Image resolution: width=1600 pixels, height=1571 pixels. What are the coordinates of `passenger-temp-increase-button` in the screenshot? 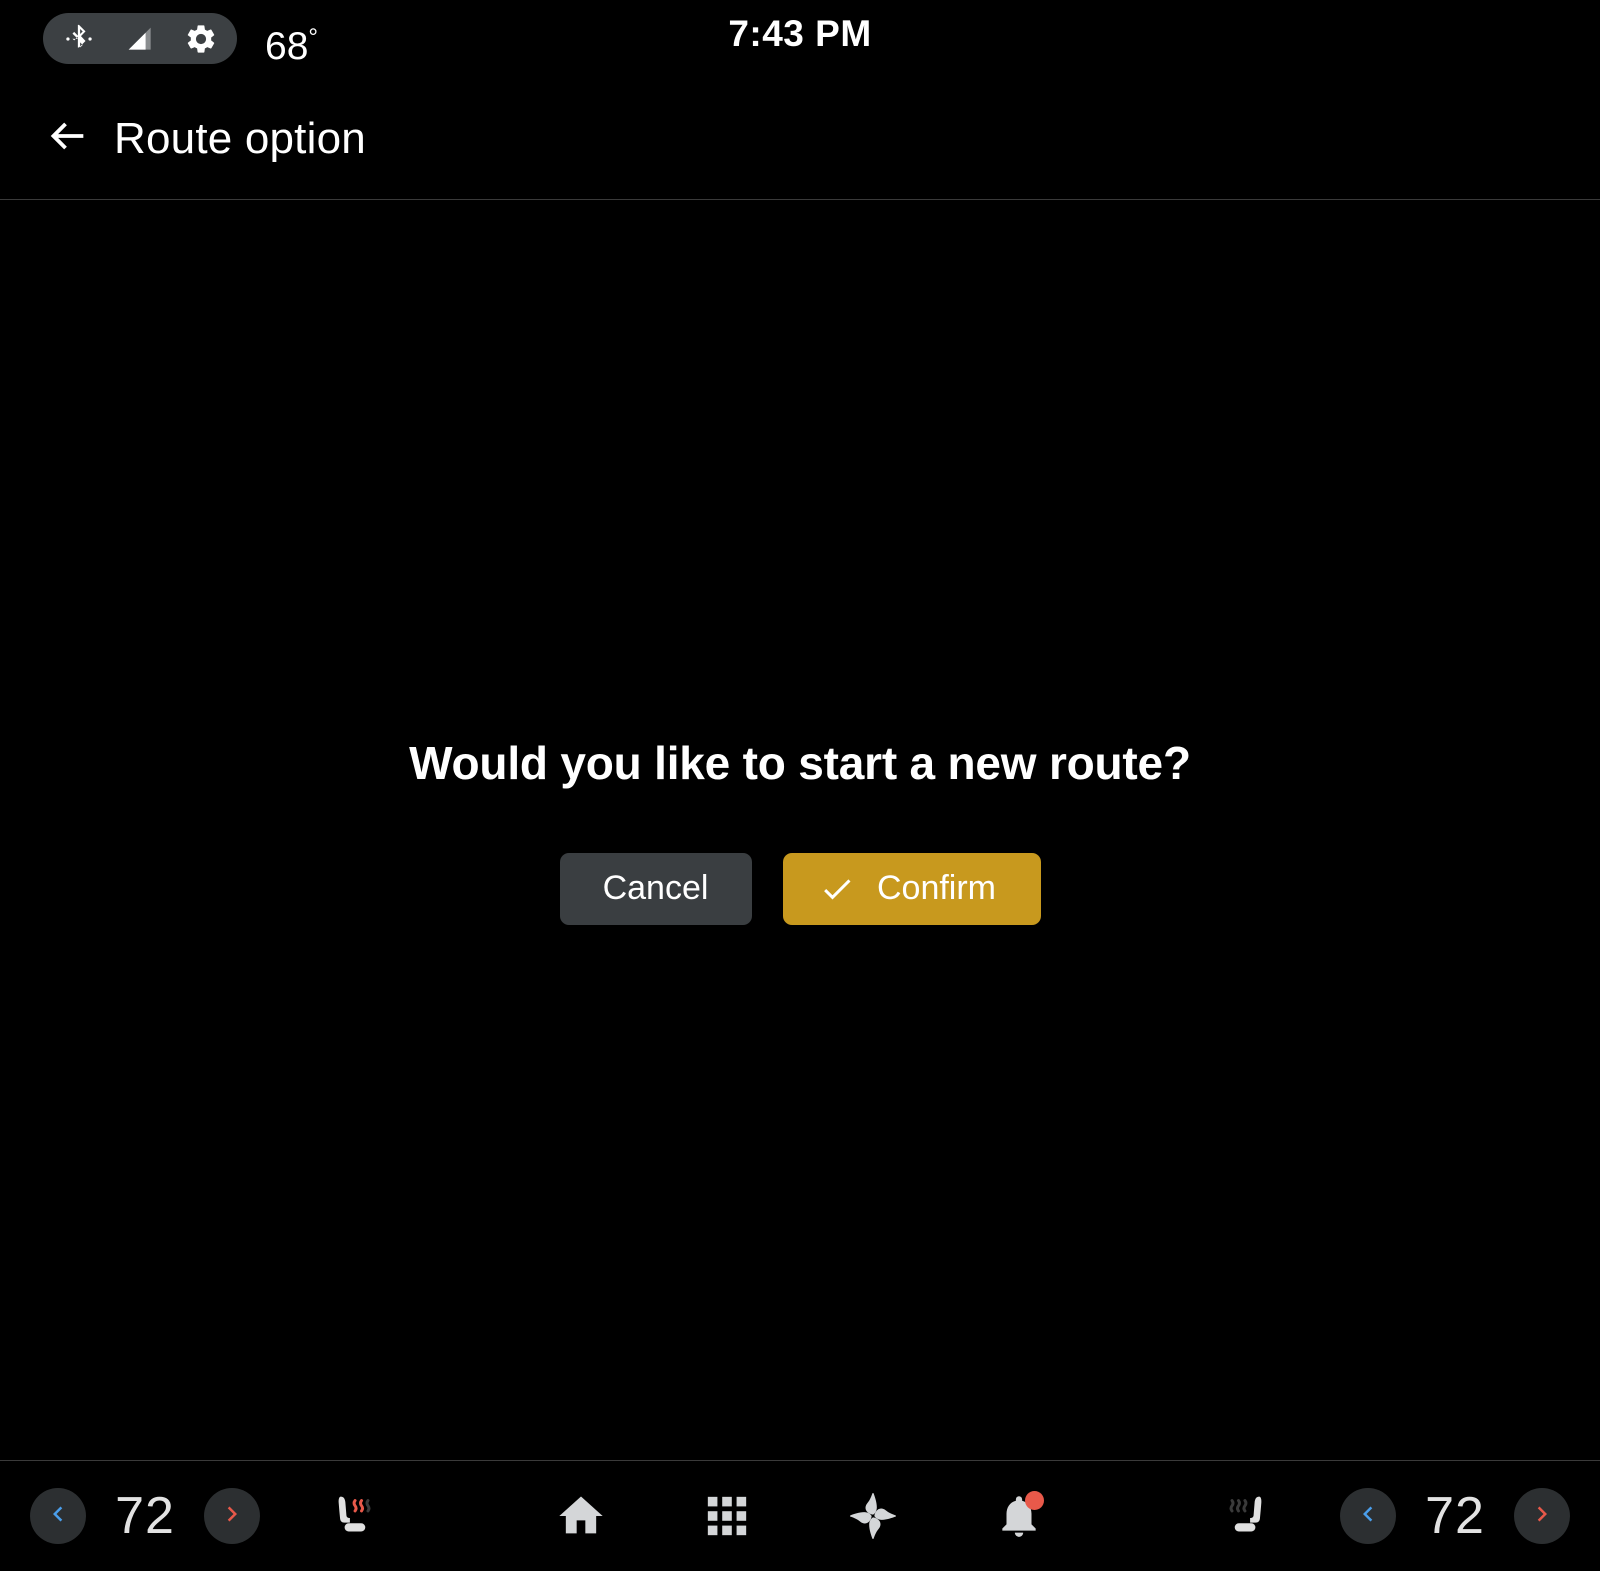 It's located at (1542, 1516).